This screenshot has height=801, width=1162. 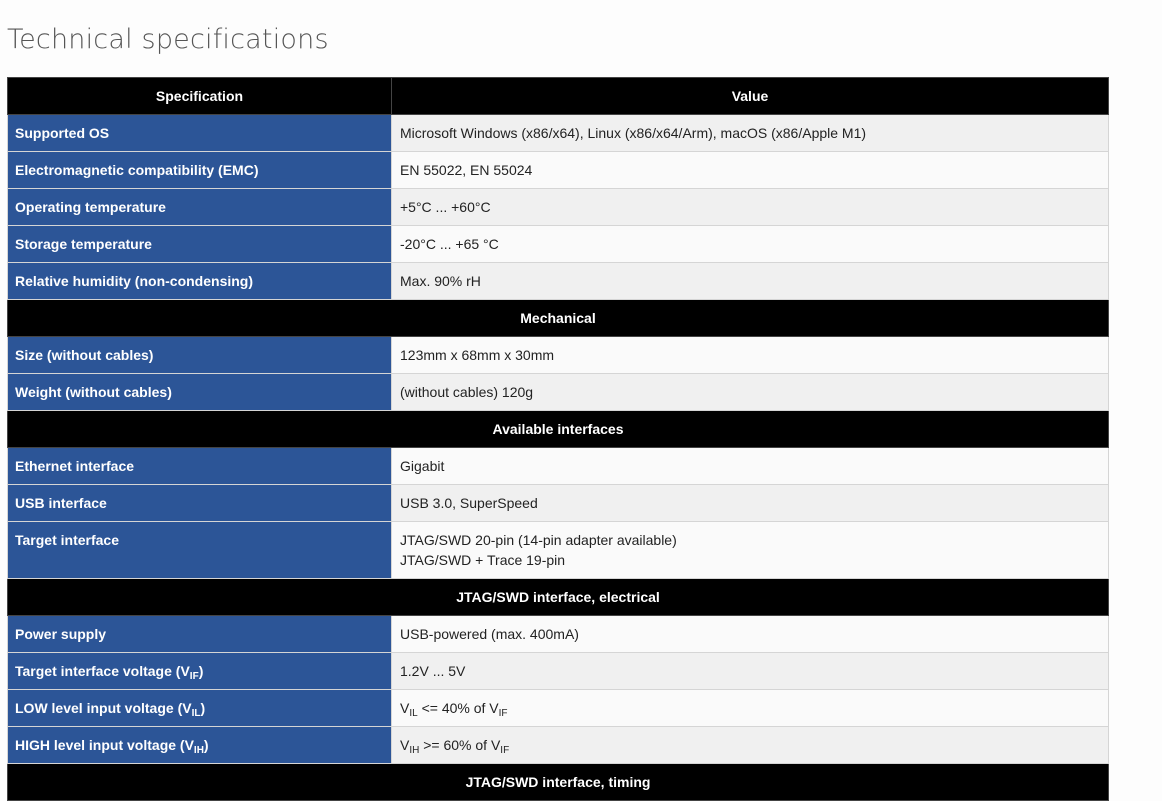 What do you see at coordinates (199, 503) in the screenshot?
I see `spec-name: USB interface` at bounding box center [199, 503].